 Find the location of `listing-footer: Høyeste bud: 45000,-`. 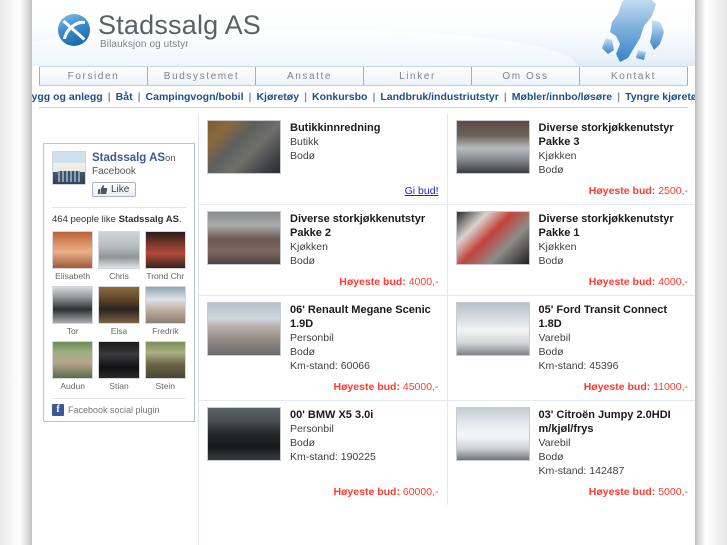

listing-footer: Høyeste bud: 45000,- is located at coordinates (322, 384).